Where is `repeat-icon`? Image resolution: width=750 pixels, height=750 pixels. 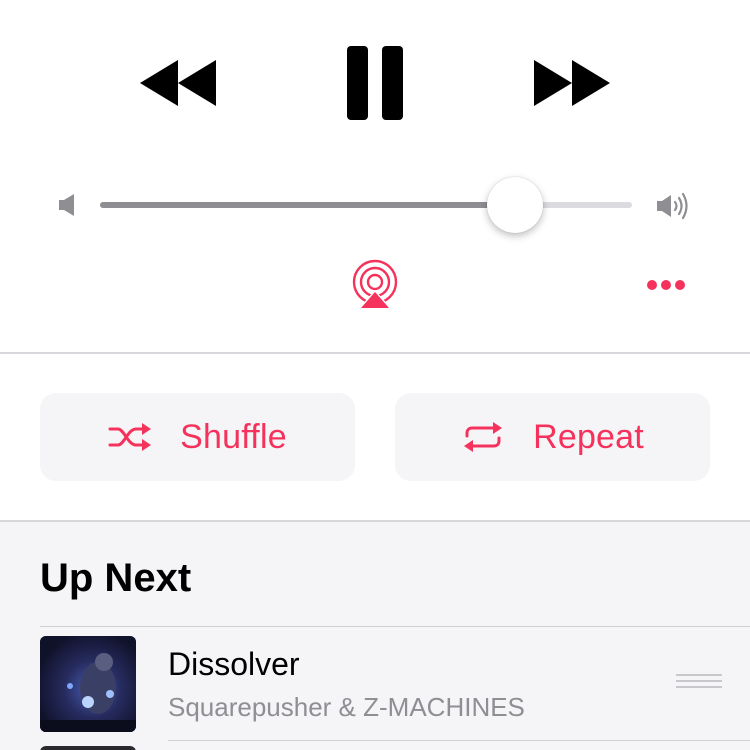
repeat-icon is located at coordinates (483, 437).